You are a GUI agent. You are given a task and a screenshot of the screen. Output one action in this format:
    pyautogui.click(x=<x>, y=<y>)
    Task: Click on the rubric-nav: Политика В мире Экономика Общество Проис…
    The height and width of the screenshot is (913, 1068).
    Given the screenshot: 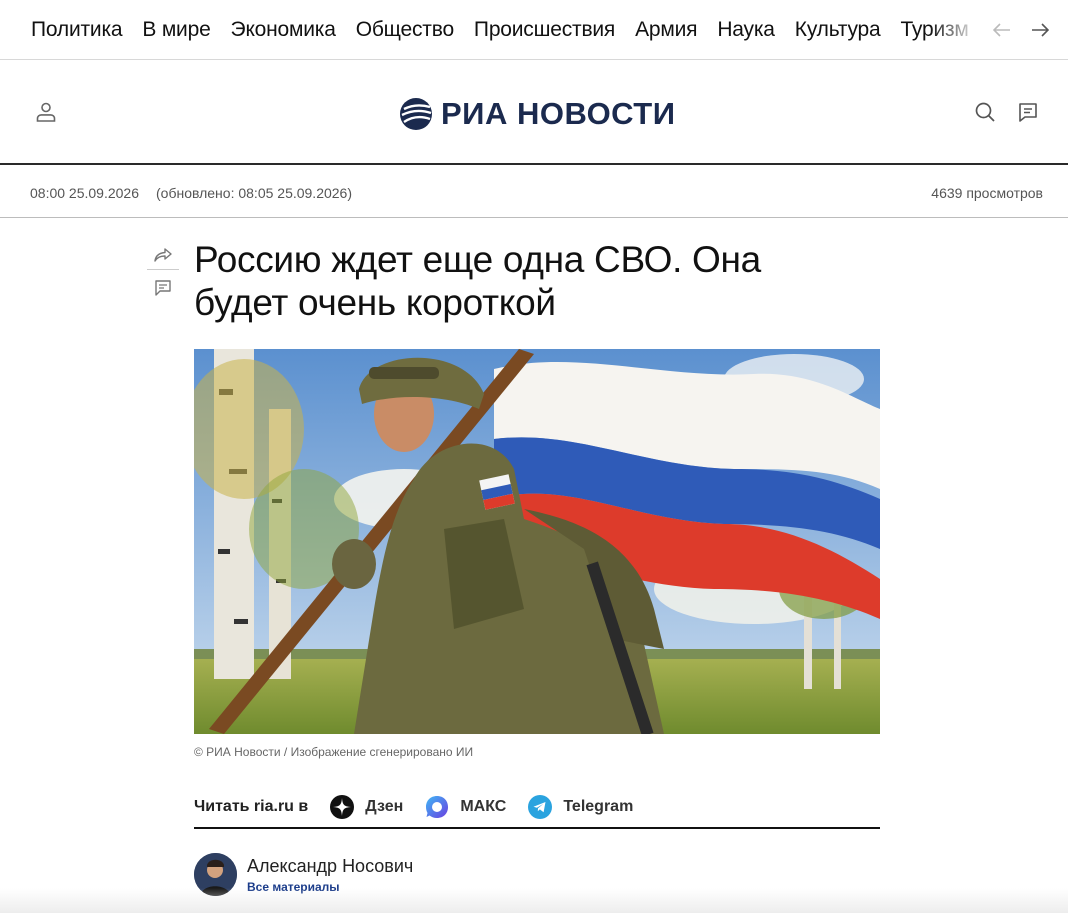 What is the action you would take?
    pyautogui.click(x=534, y=30)
    